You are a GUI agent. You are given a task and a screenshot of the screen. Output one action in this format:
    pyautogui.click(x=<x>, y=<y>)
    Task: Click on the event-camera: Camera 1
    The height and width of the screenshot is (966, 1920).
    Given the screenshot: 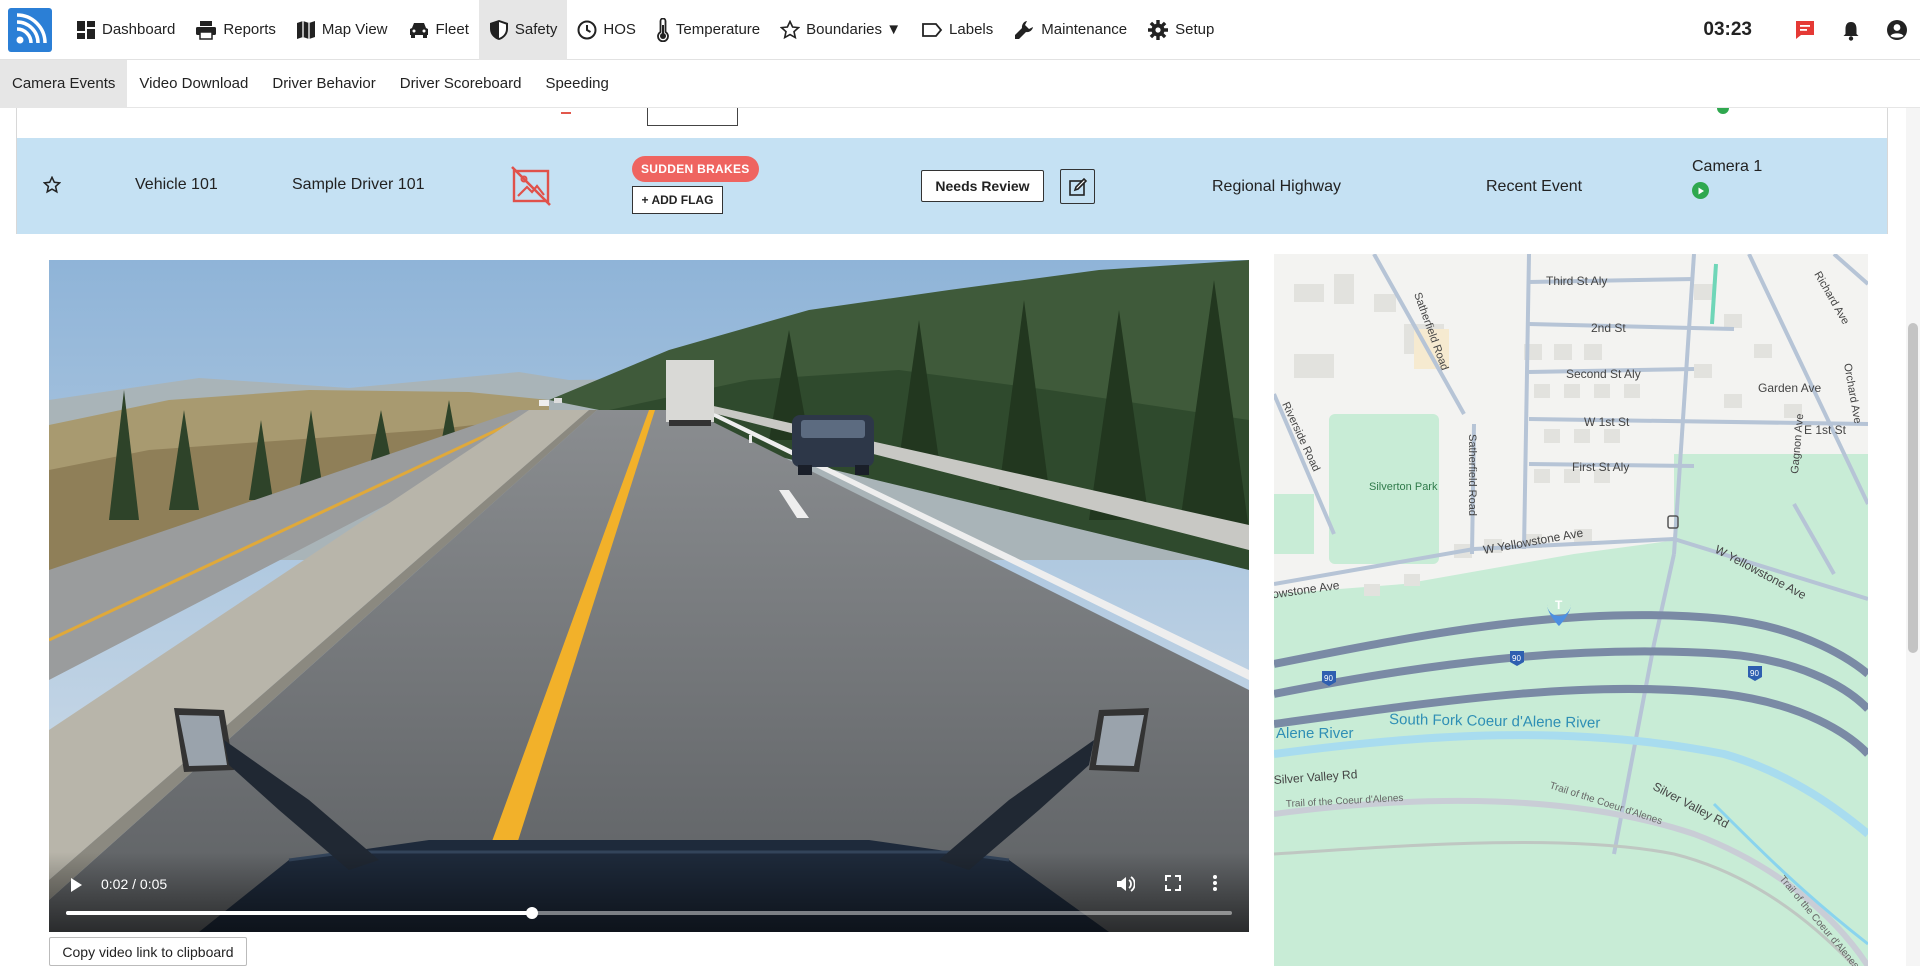 What is the action you would take?
    pyautogui.click(x=1727, y=166)
    